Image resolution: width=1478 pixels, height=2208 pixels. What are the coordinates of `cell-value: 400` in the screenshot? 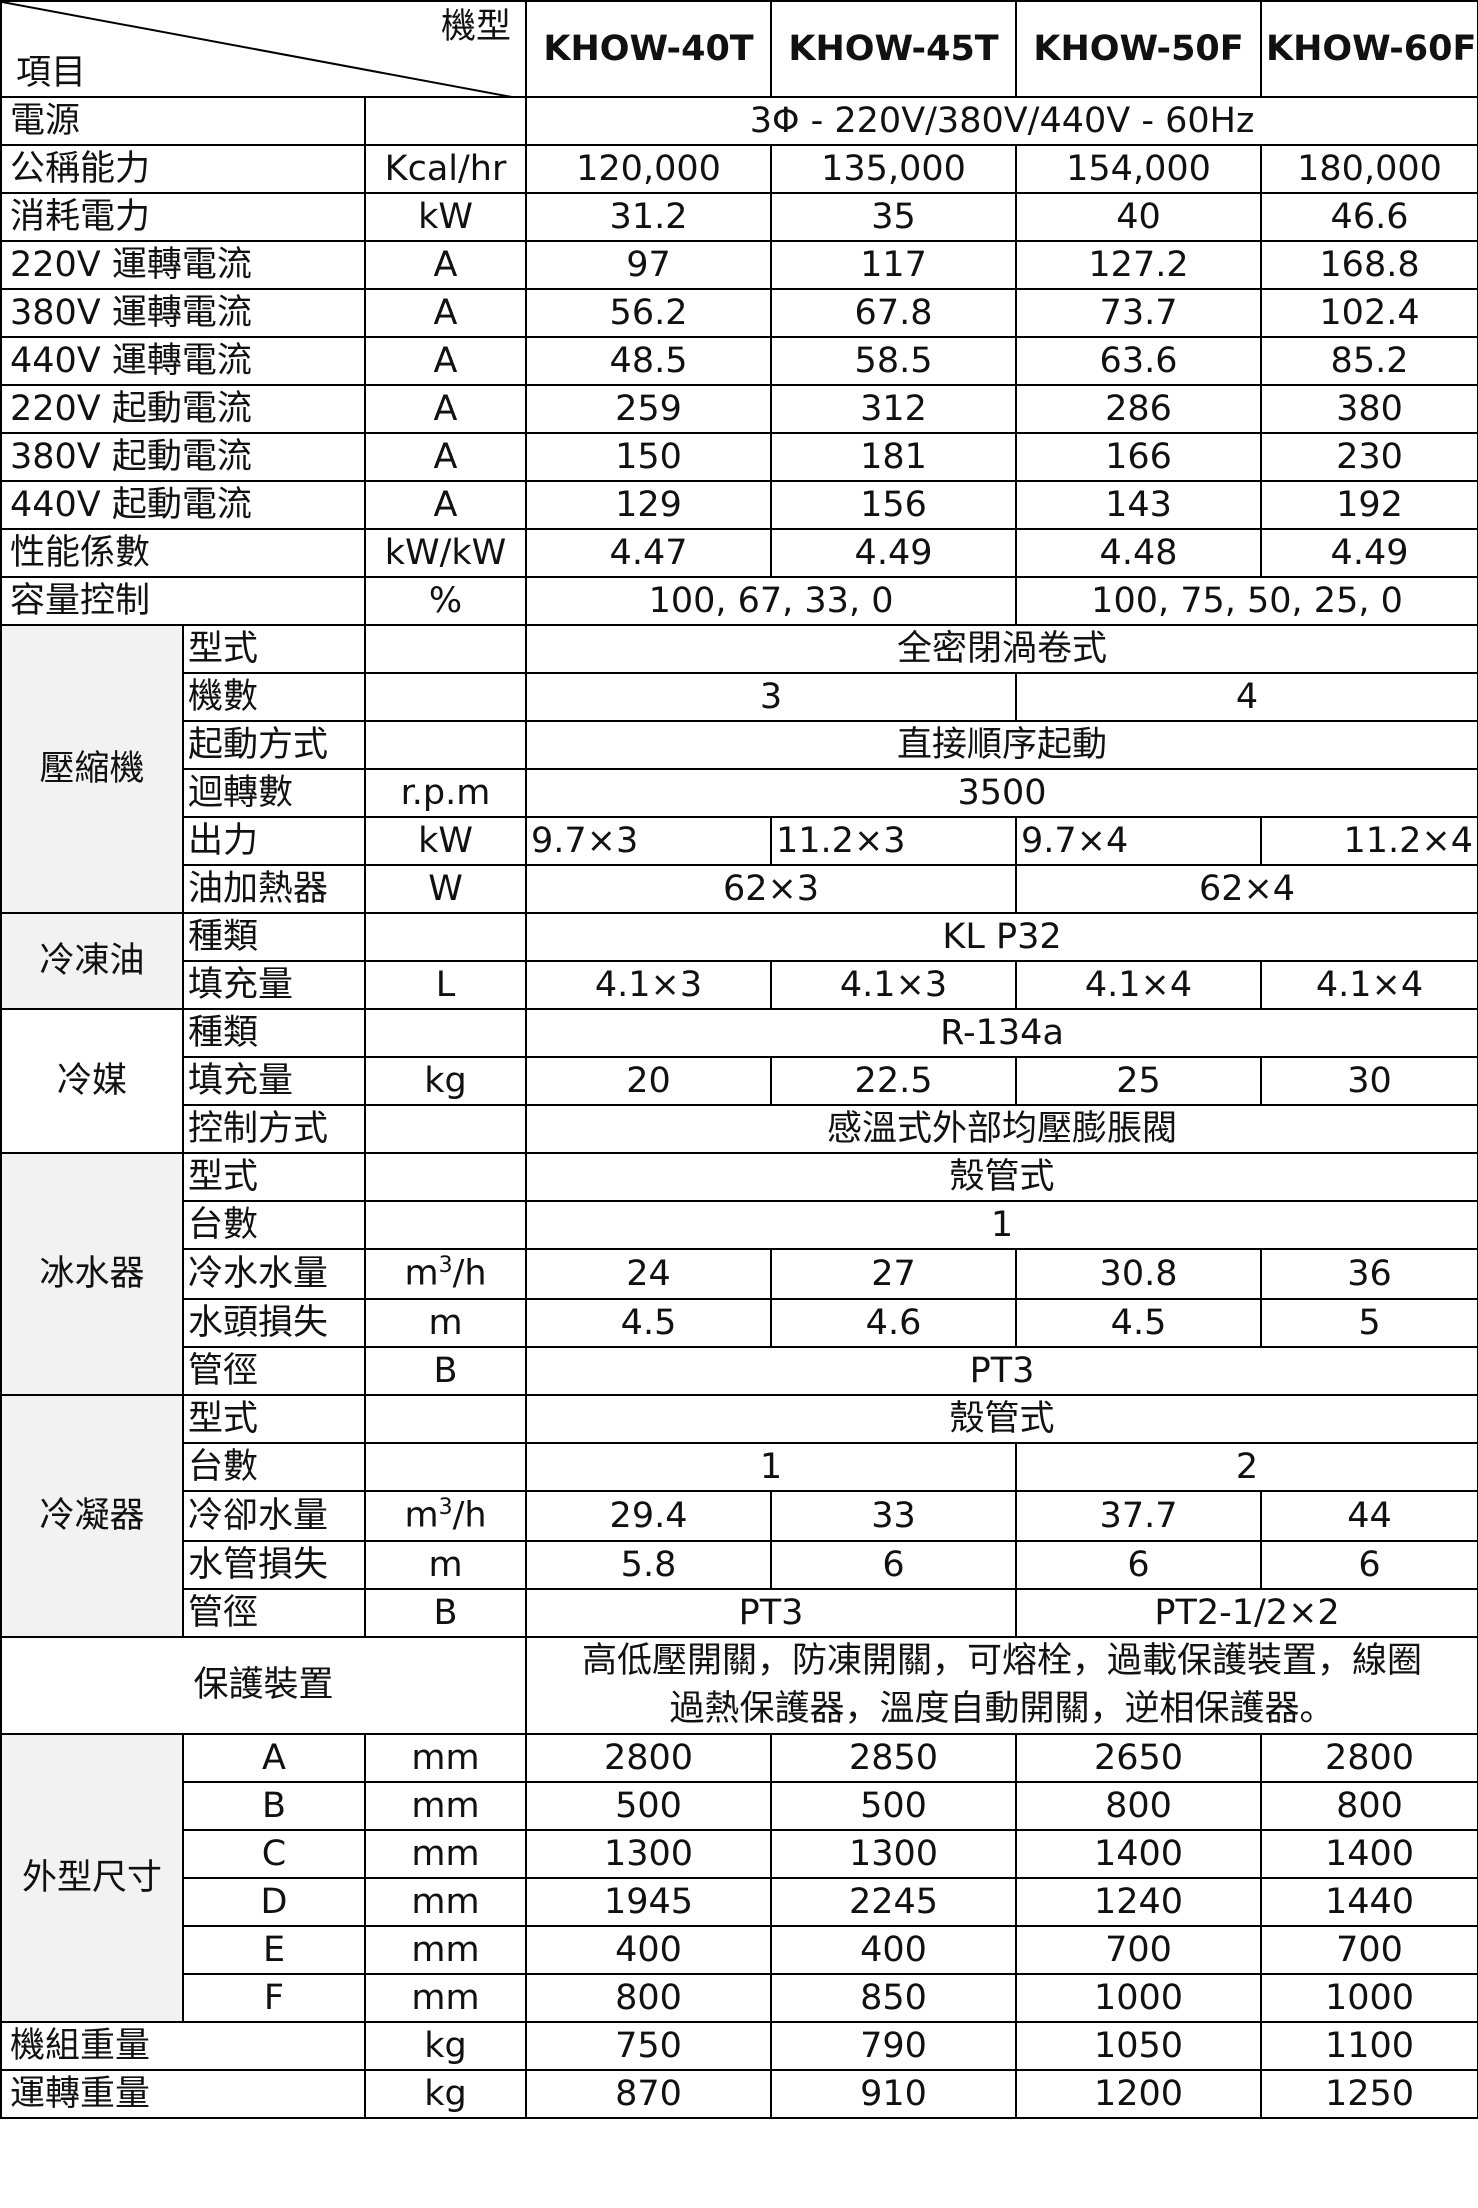 It's located at (894, 1950).